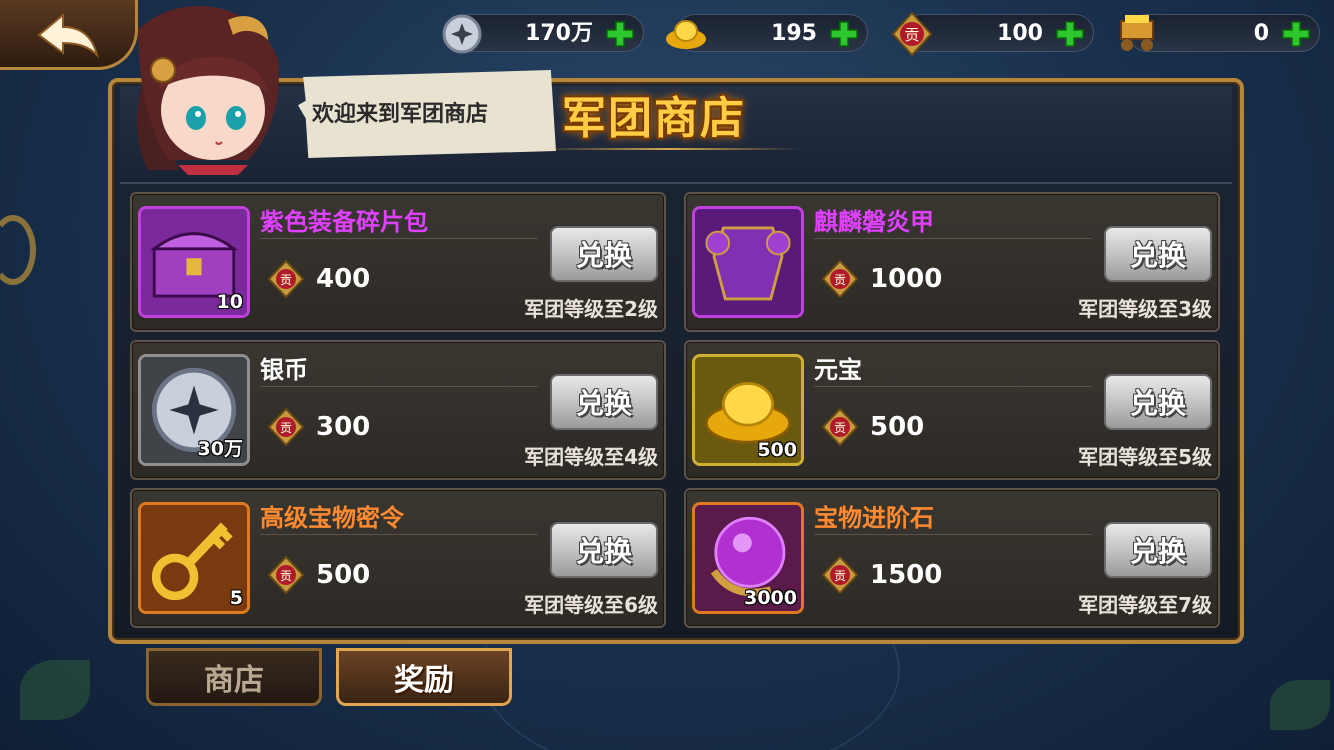 Image resolution: width=1334 pixels, height=750 pixels. Describe the element at coordinates (284, 370) in the screenshot. I see `item-name: 银币` at that location.